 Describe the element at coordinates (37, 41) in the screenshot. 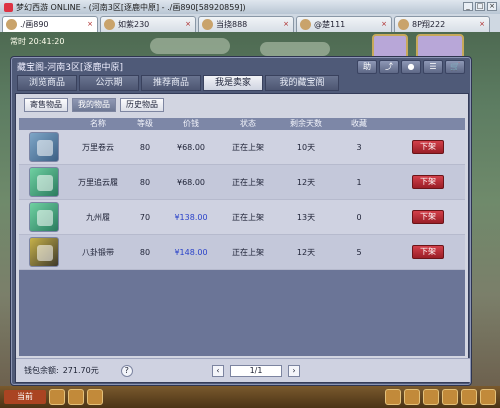

I see `hud-time: 常时 20:41:20` at that location.